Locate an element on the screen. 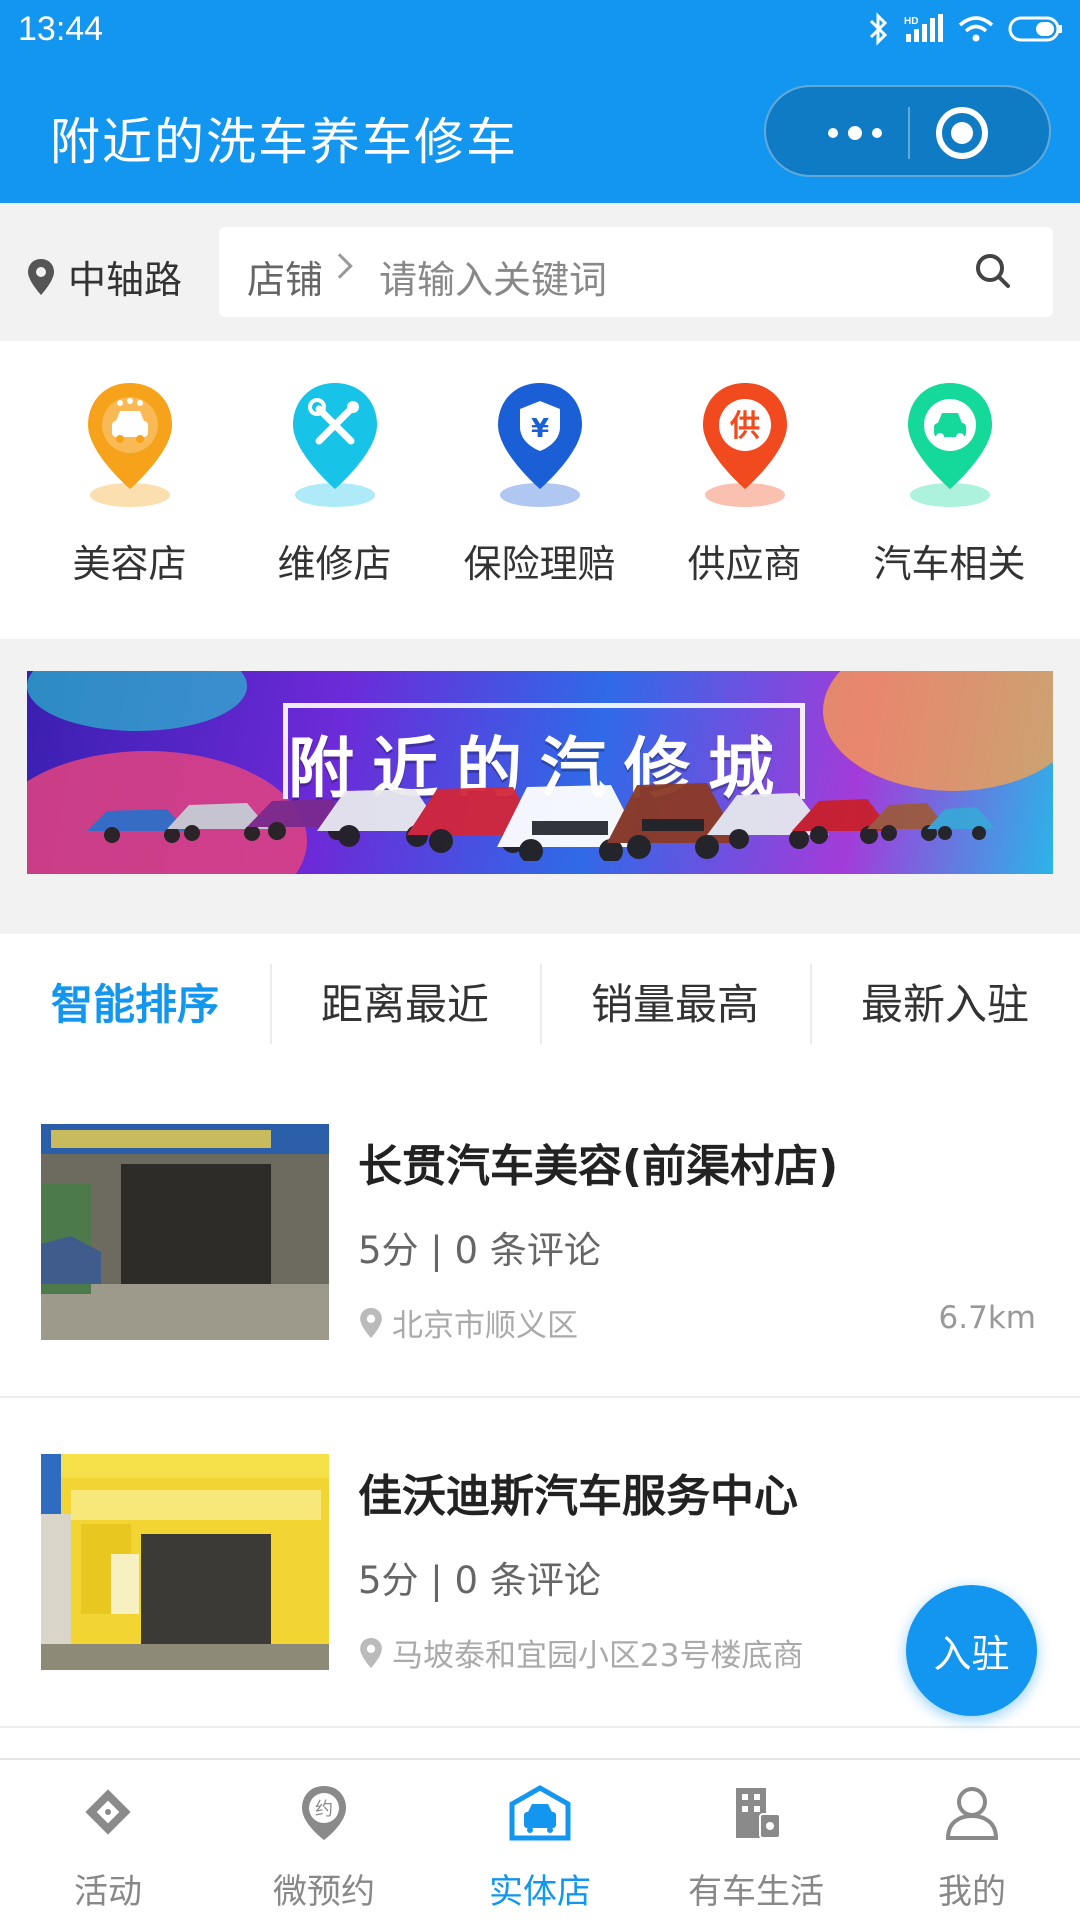 This screenshot has width=1080, height=1920. sort-tabs: 智能排序 距离最近 销量最高 最新入驻 is located at coordinates (540, 1001).